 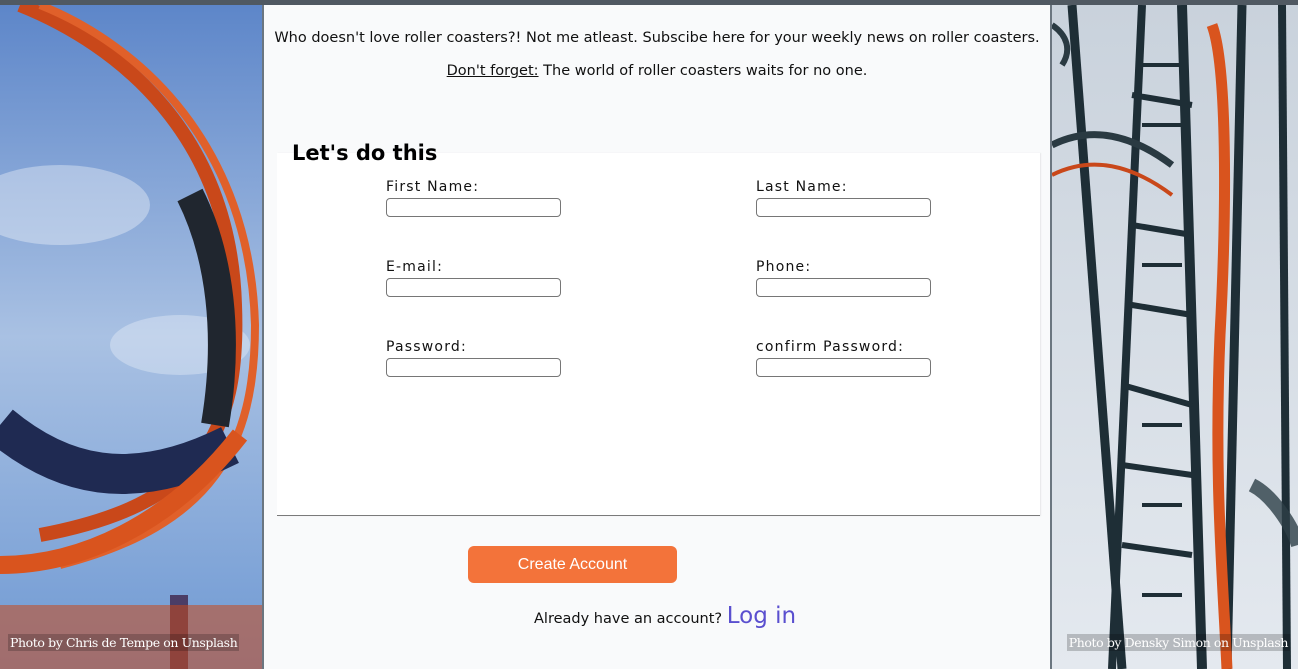 I want to click on last-name-label: Last Name:, so click(x=802, y=187).